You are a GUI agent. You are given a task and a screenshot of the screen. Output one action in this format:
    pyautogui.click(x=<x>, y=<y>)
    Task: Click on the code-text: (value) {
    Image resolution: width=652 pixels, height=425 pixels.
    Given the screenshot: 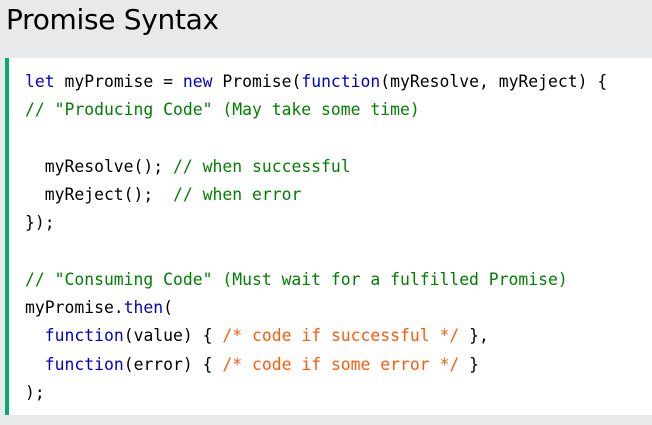 What is the action you would take?
    pyautogui.click(x=173, y=336)
    